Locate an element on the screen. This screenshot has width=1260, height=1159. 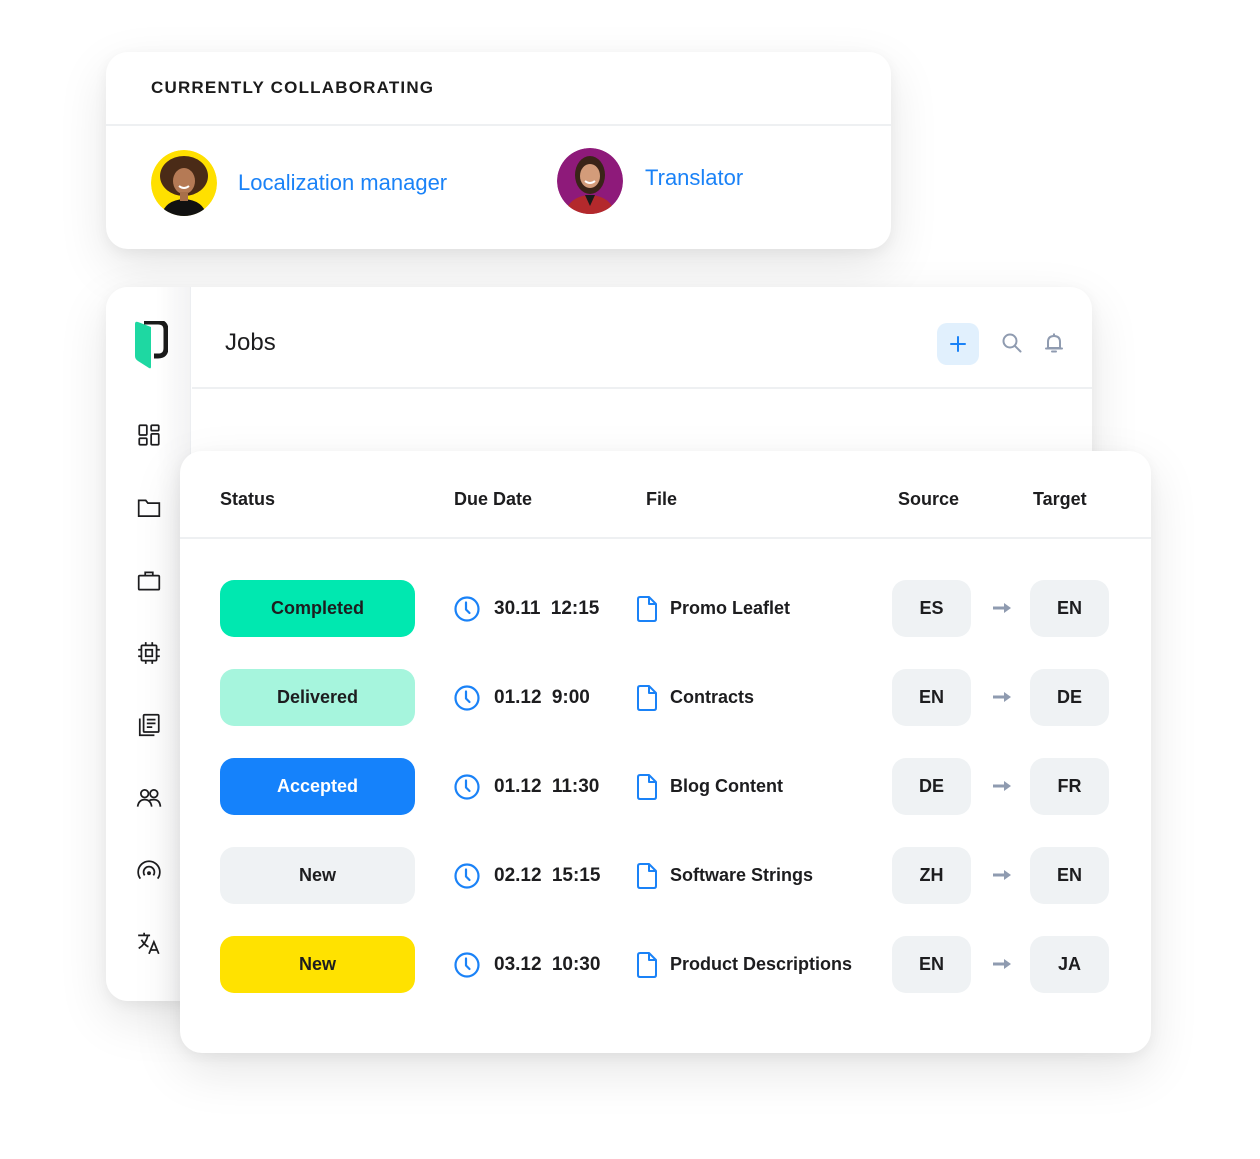
due-date: 01.12 11:30 is located at coordinates (526, 786).